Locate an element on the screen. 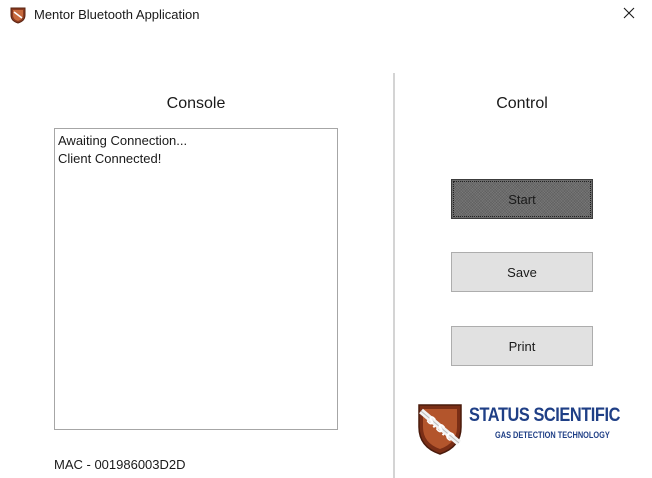  print-button-label: Print is located at coordinates (522, 346).